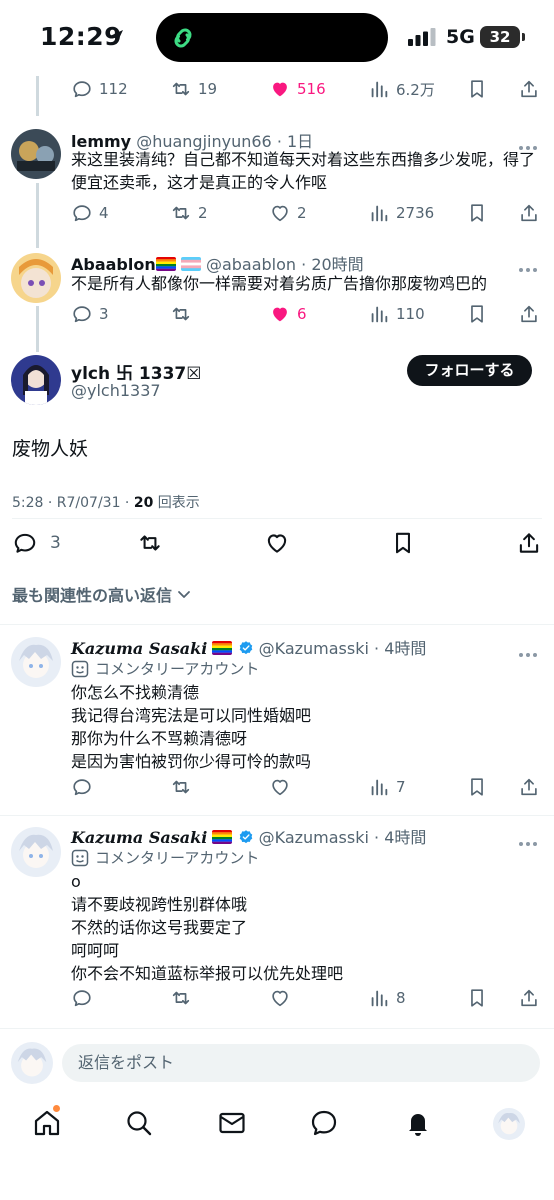 The image size is (554, 1200). I want to click on follow-button: フォローする, so click(469, 370).